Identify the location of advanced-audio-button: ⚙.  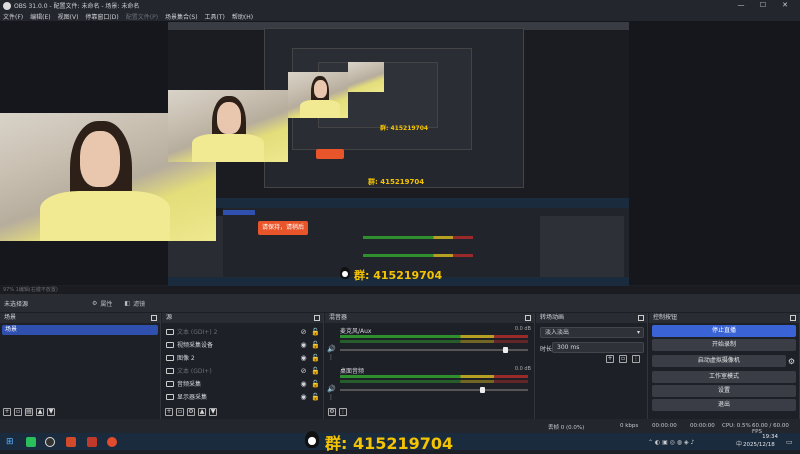
(332, 412).